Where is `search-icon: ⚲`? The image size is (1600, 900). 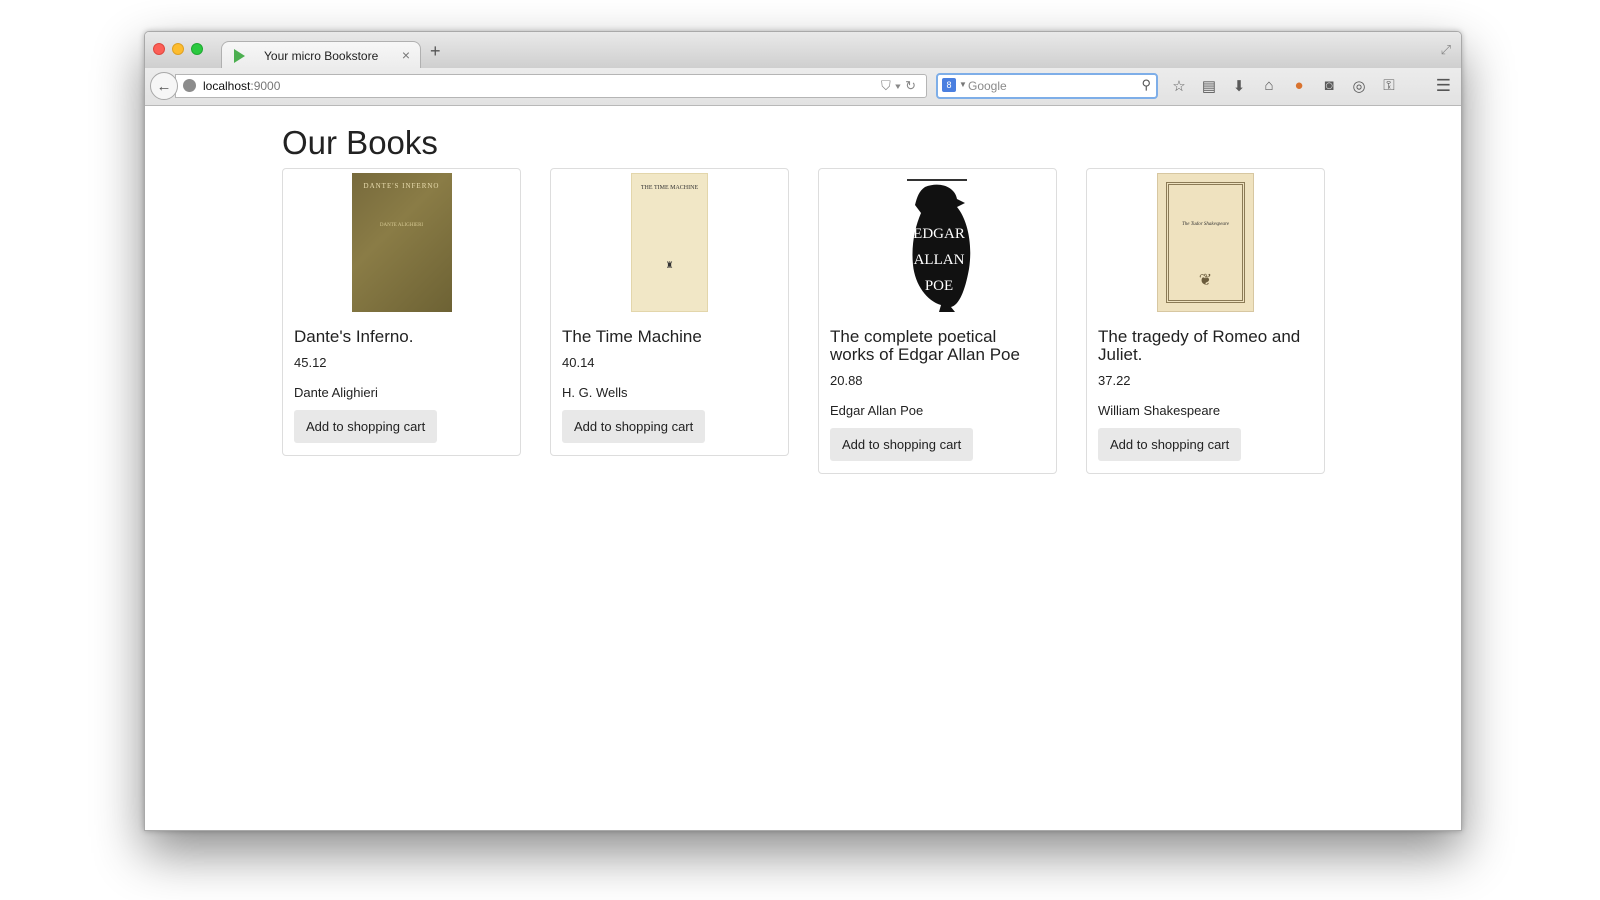 search-icon: ⚲ is located at coordinates (1146, 85).